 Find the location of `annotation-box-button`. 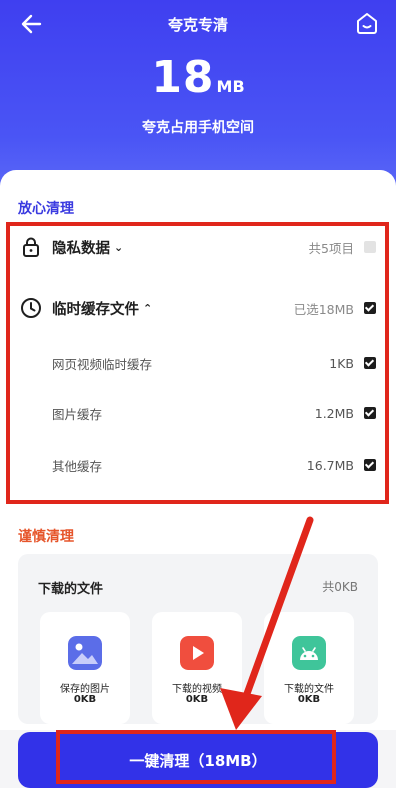

annotation-box-button is located at coordinates (196, 757).